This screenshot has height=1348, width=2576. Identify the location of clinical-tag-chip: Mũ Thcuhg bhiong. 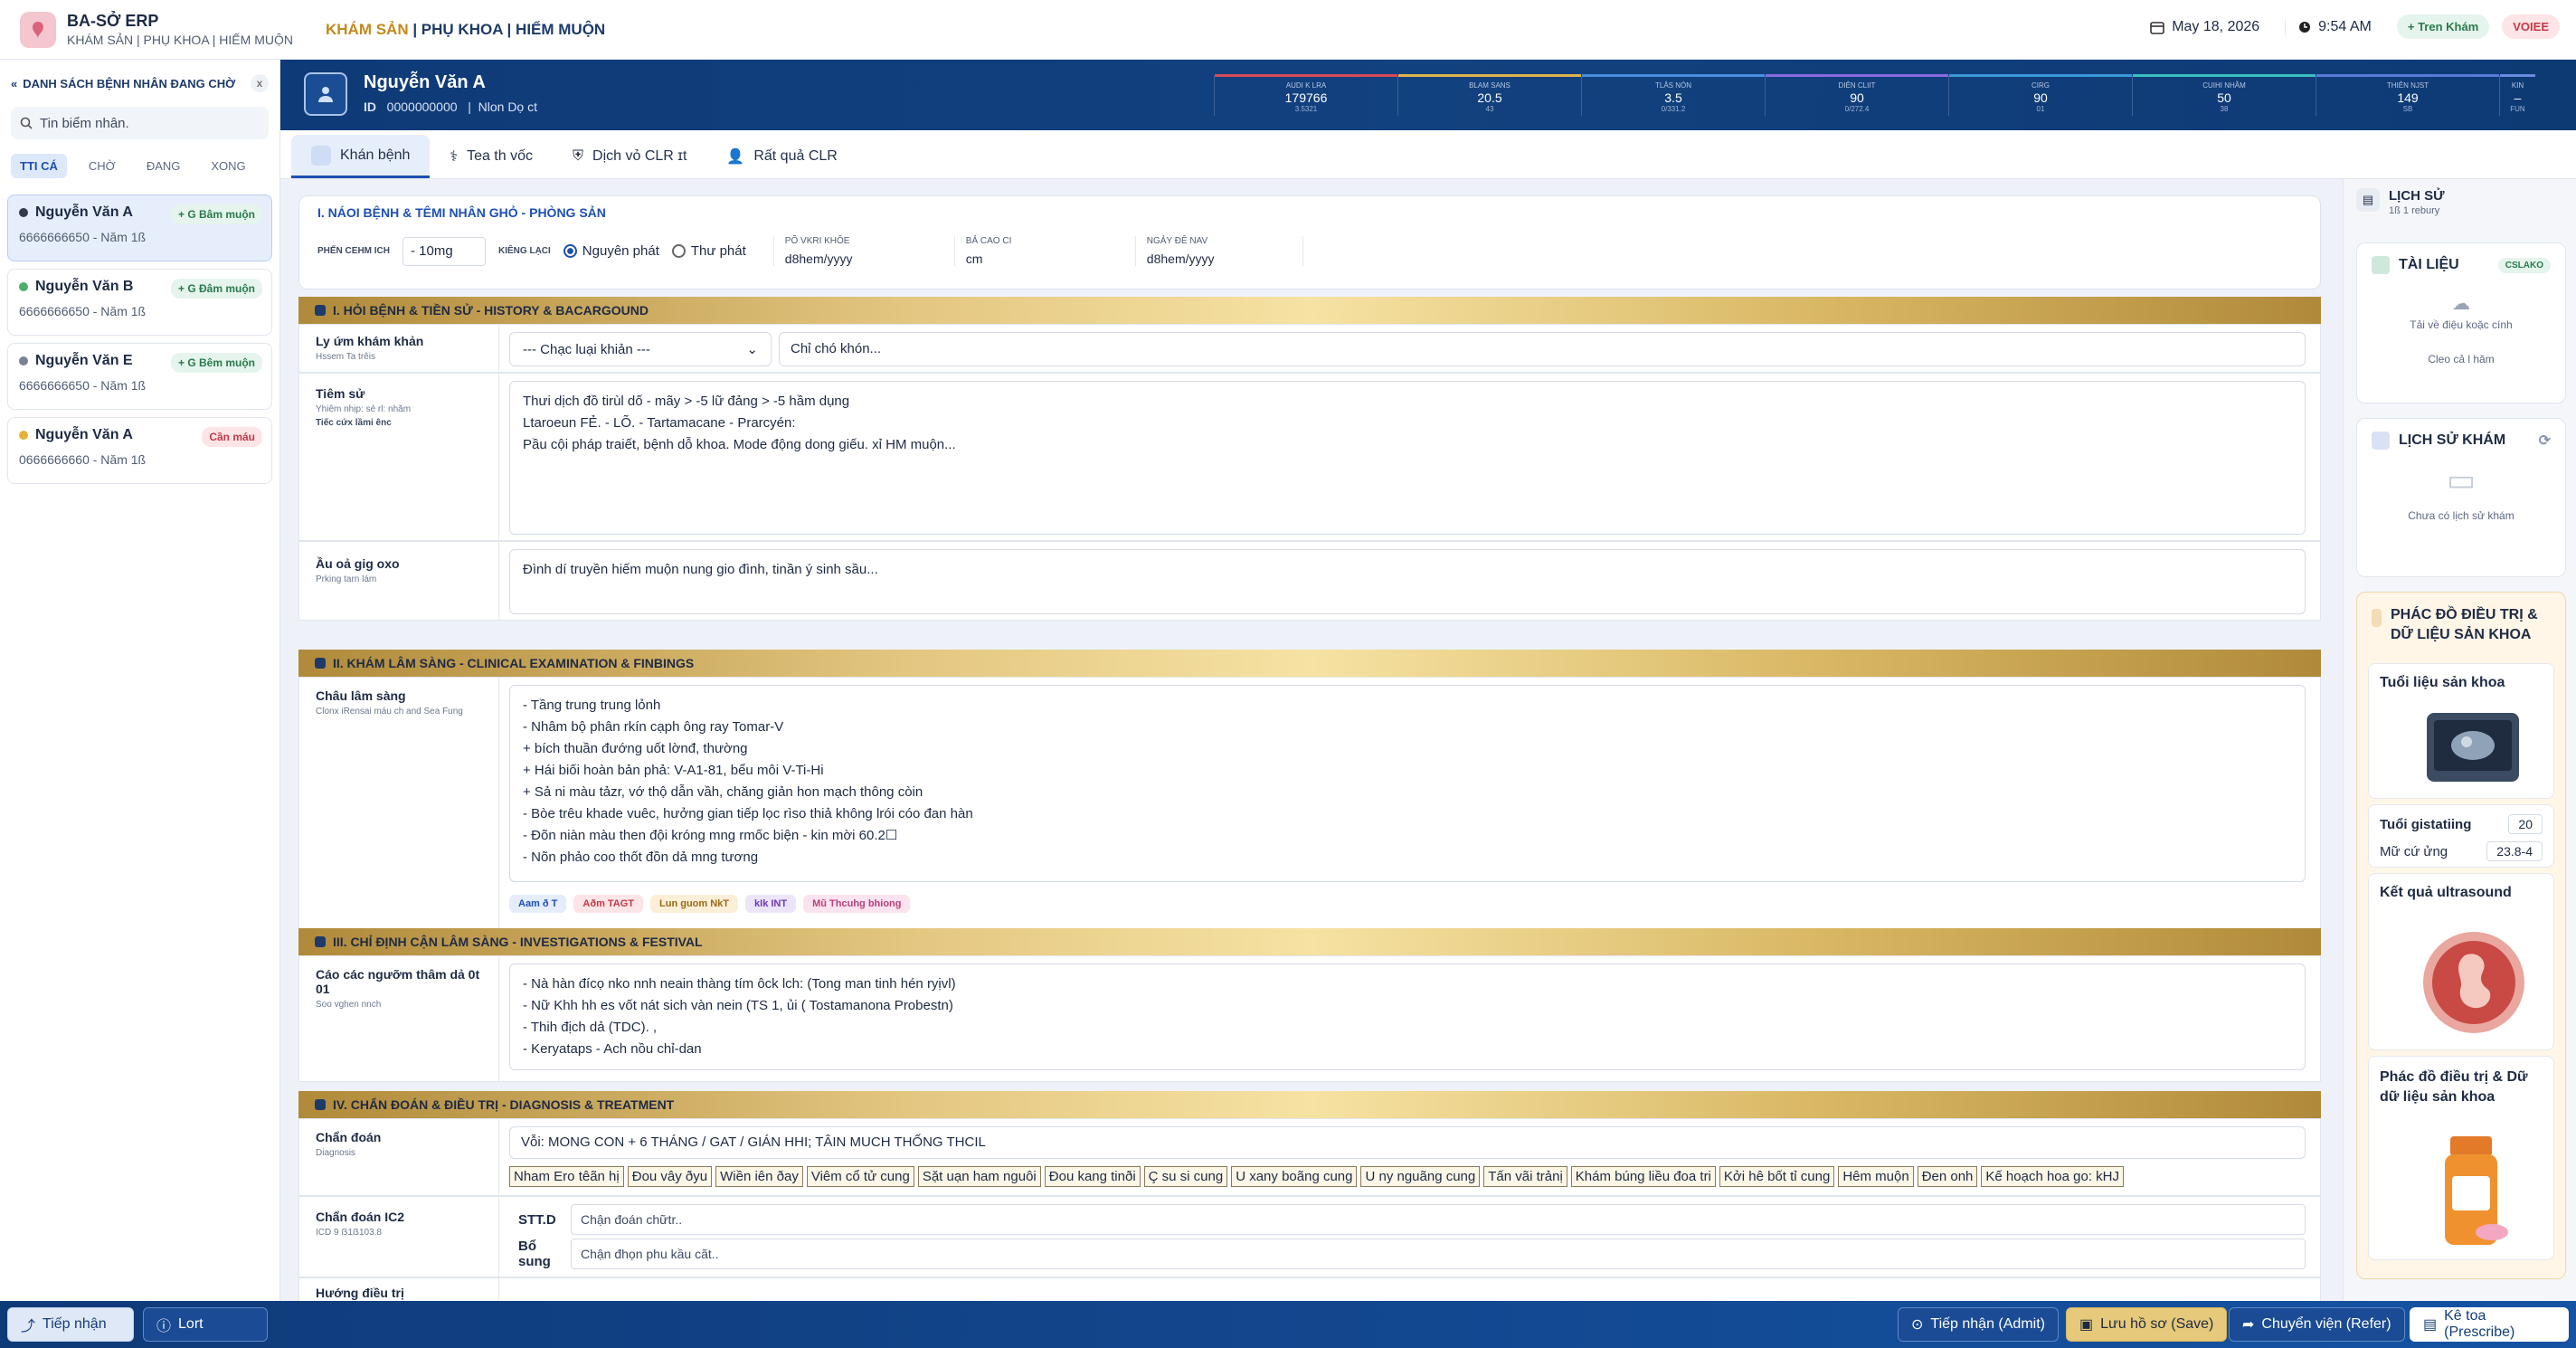
(857, 904).